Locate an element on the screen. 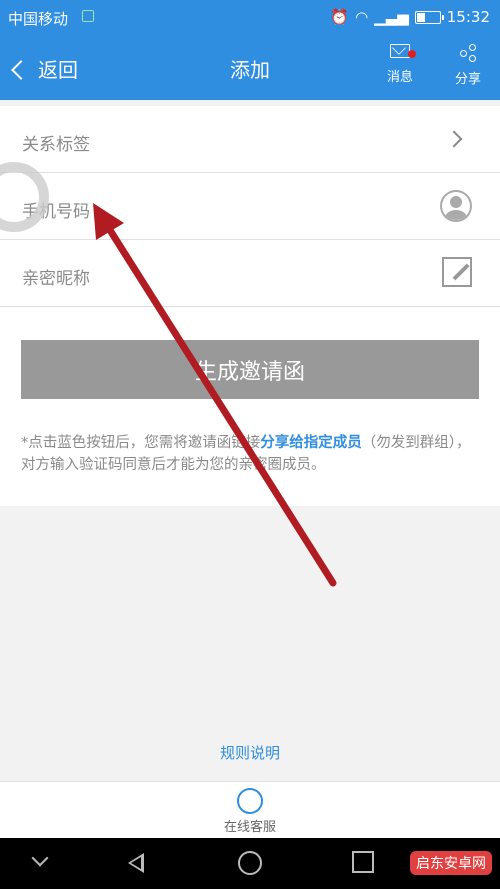 Image resolution: width=500 pixels, height=889 pixels. signal-icon: ▁▃▅ is located at coordinates (391, 17).